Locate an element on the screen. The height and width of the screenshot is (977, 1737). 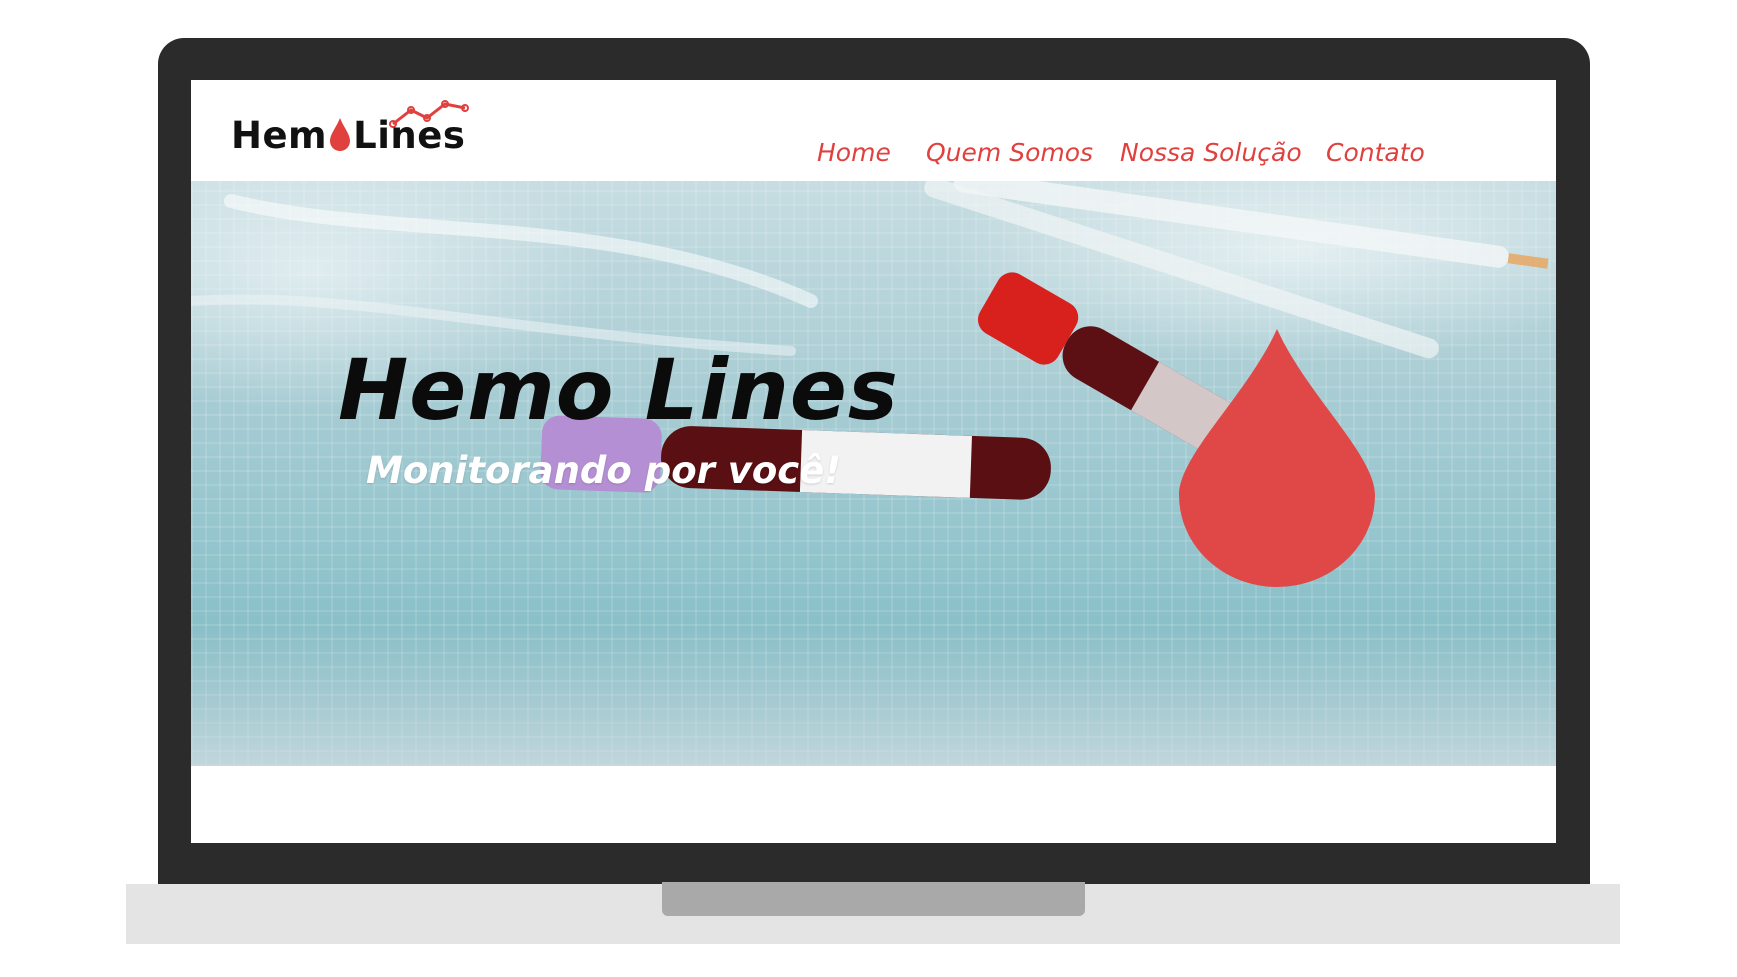
main-nav: Home Quem Somos Nossa Solução Contato is located at coordinates (873, 158).